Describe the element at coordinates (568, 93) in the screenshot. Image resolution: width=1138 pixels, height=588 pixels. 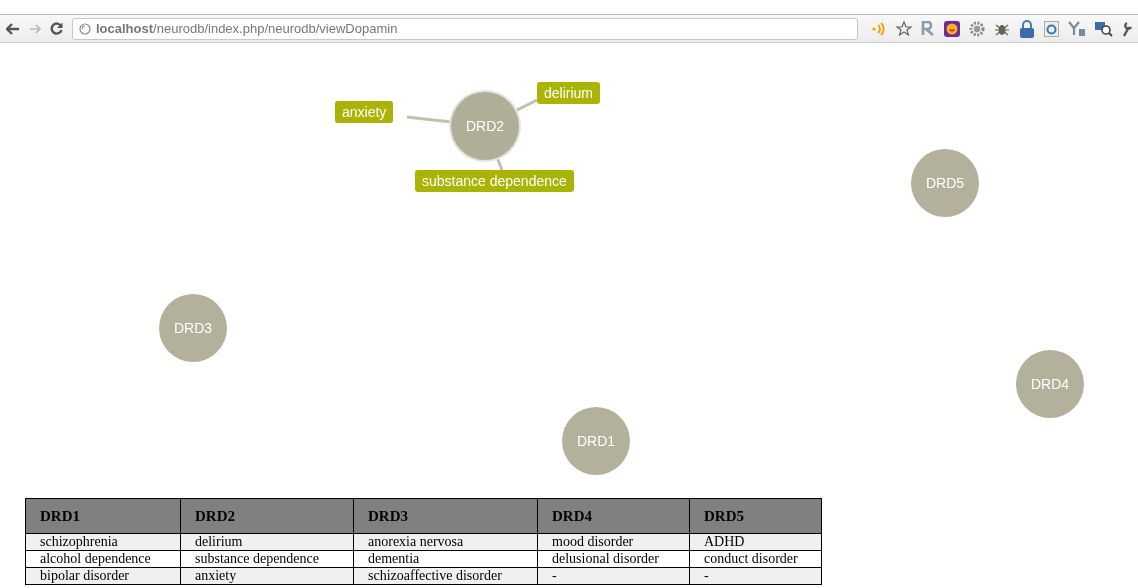
I see `disorder-label: delirium` at that location.